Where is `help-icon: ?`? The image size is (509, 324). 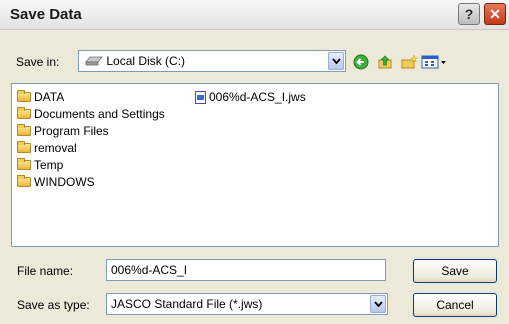
help-icon: ? is located at coordinates (469, 14).